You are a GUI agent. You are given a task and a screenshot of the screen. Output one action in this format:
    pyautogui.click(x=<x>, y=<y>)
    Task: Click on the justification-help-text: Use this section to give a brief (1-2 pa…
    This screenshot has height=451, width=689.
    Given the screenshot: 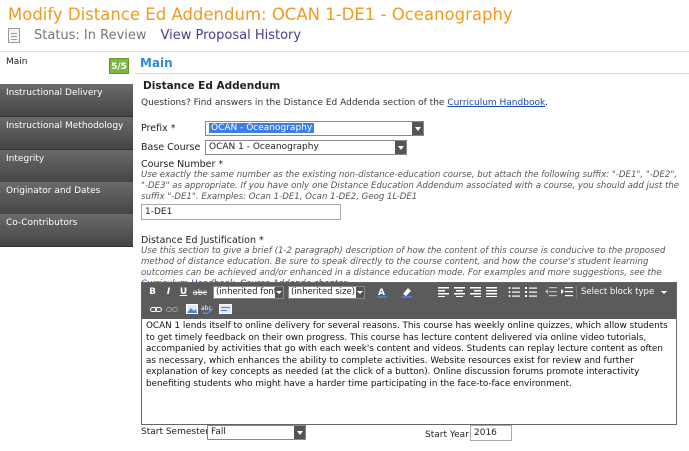 What is the action you would take?
    pyautogui.click(x=403, y=262)
    